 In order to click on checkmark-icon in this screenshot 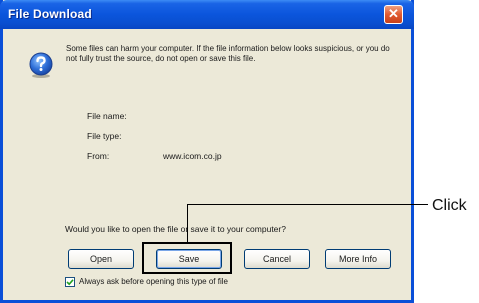, I will do `click(70, 282)`.